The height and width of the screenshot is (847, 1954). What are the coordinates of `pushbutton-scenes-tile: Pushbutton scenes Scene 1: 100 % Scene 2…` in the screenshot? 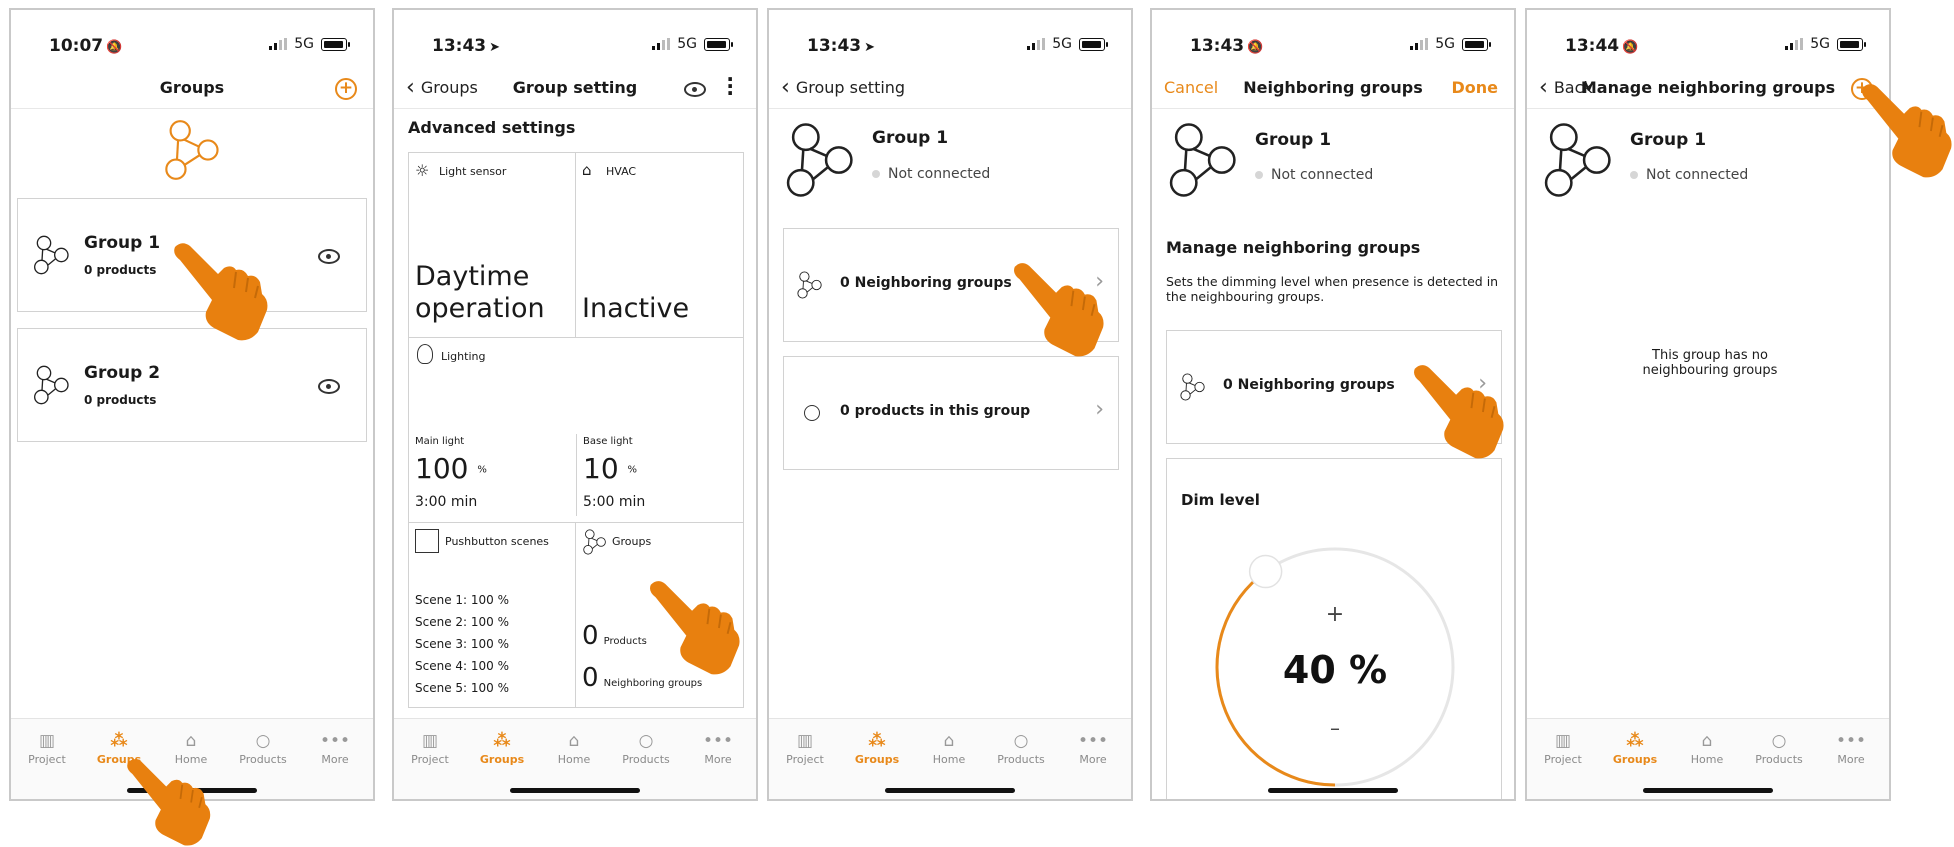 It's located at (492, 615).